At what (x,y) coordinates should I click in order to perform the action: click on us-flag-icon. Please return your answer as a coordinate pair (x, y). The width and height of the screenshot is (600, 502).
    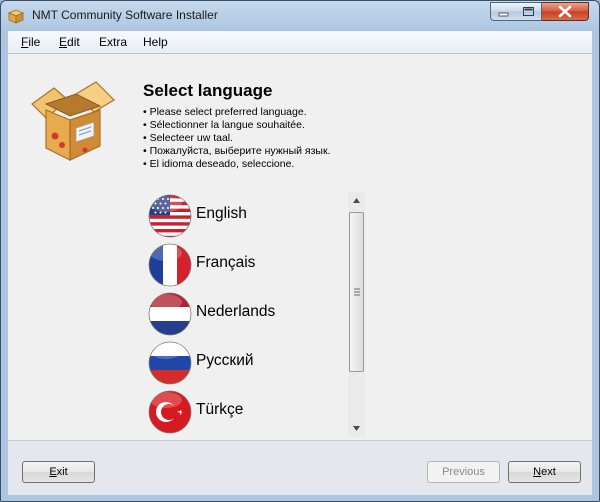
    Looking at the image, I should click on (170, 216).